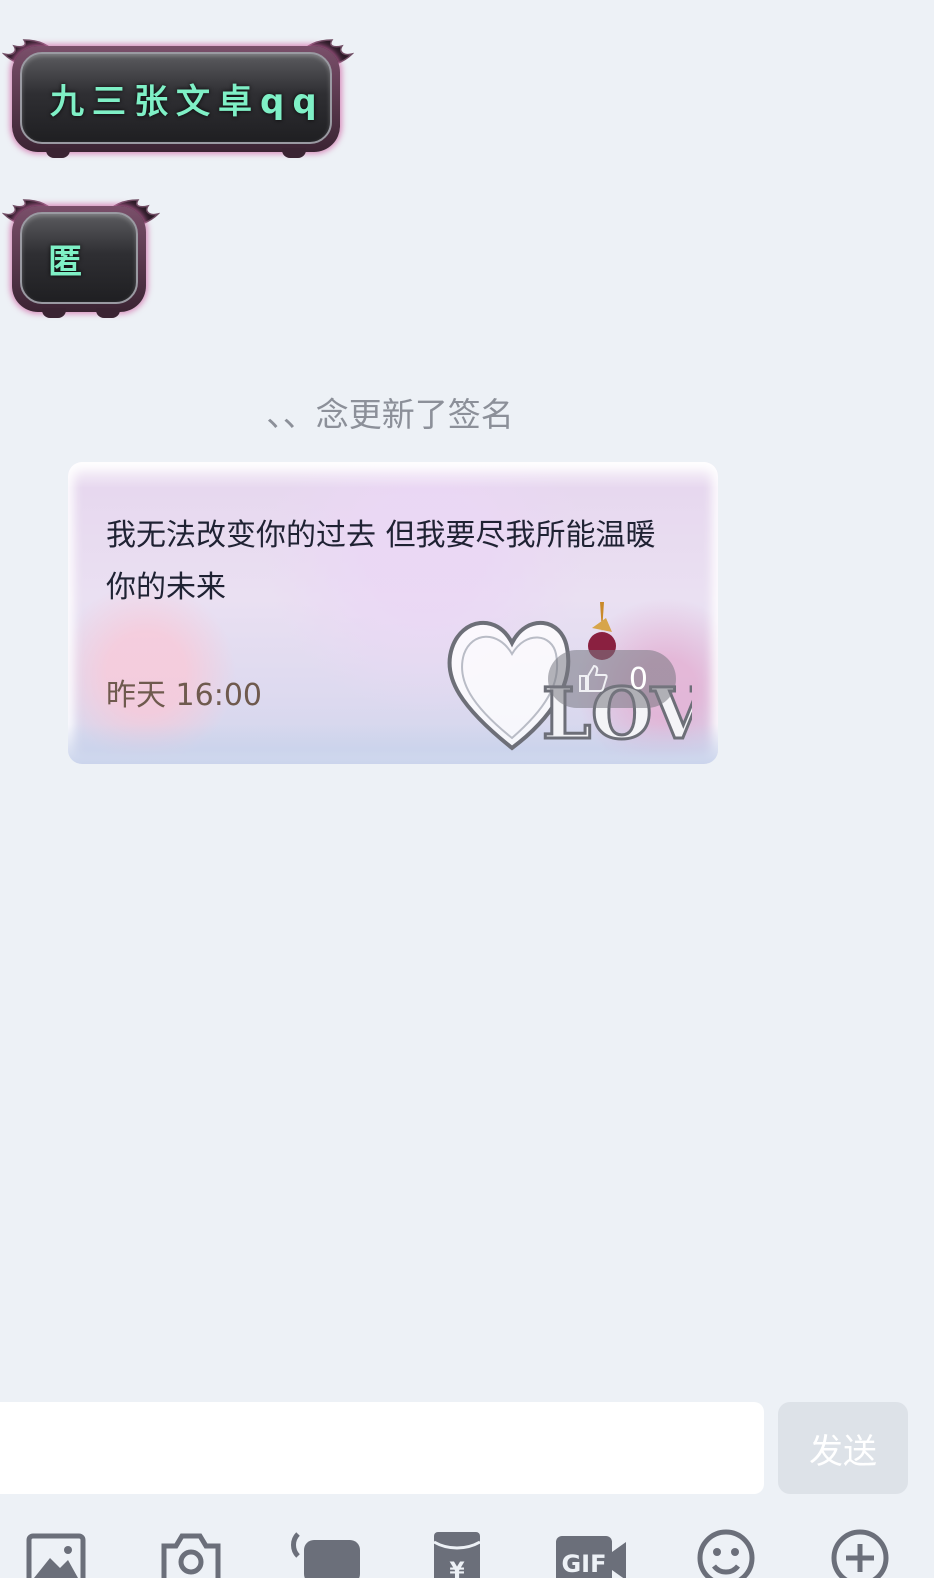  Describe the element at coordinates (583, 1564) in the screenshot. I see `svg-text: GIF` at that location.